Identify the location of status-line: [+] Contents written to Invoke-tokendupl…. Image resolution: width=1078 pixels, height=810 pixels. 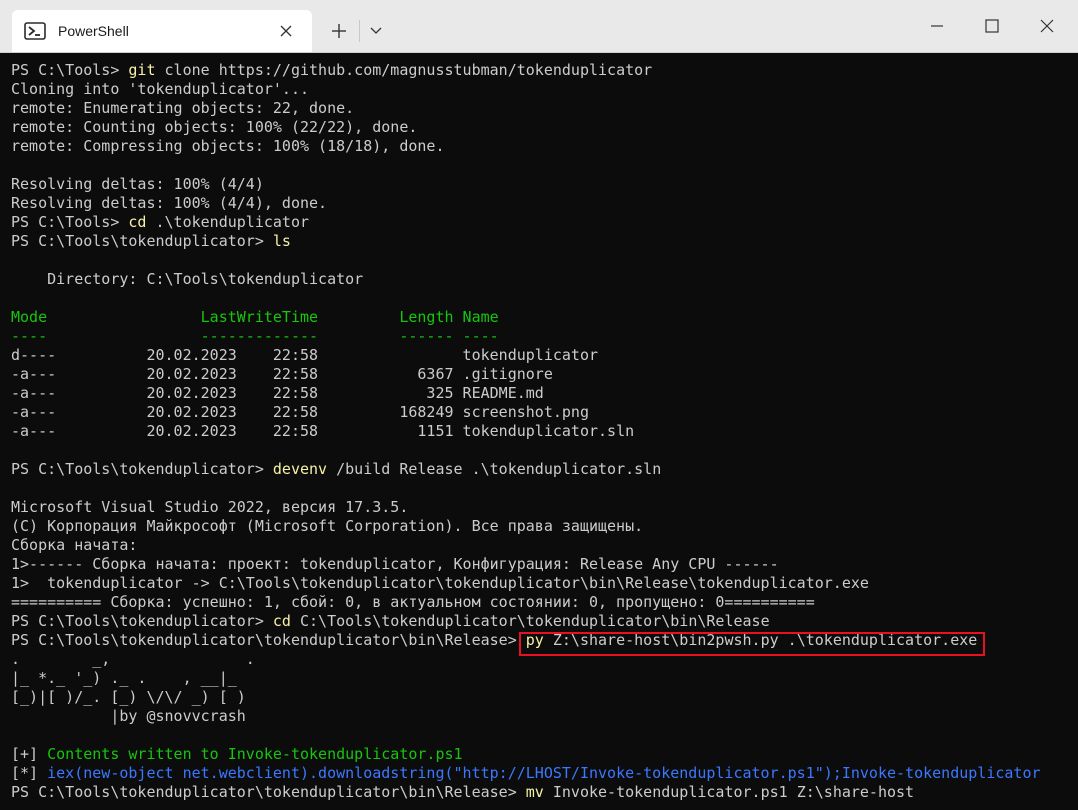
(541, 754).